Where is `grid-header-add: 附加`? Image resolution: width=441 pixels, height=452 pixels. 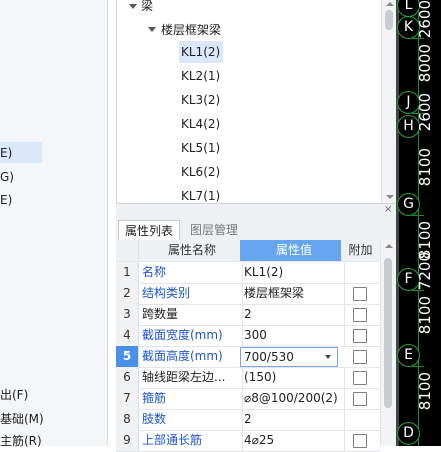 grid-header-add: 附加 is located at coordinates (360, 250).